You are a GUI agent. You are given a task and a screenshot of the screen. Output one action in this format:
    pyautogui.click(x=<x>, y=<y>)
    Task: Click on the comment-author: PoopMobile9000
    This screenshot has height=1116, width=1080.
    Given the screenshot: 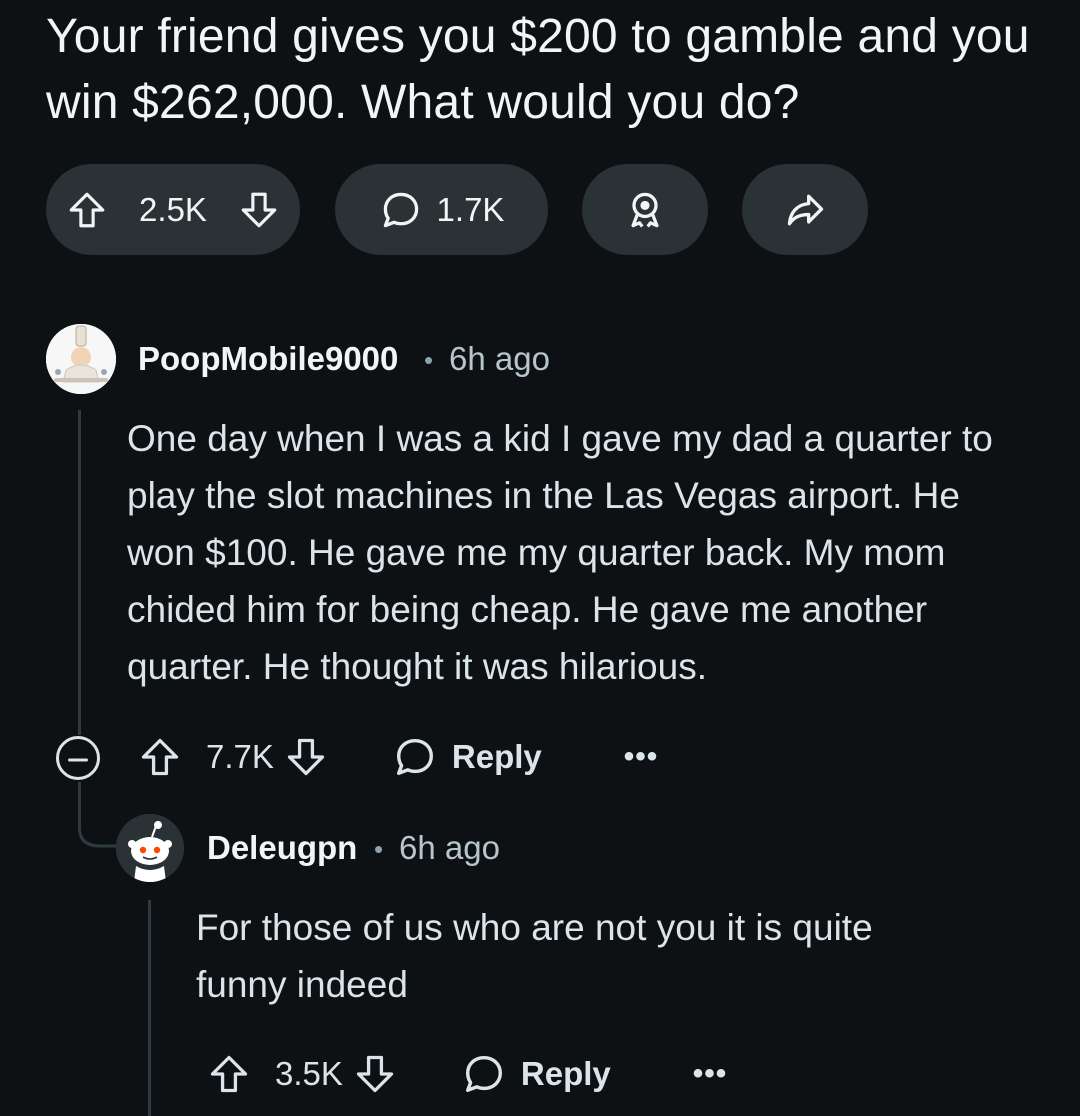 What is the action you would take?
    pyautogui.click(x=268, y=359)
    